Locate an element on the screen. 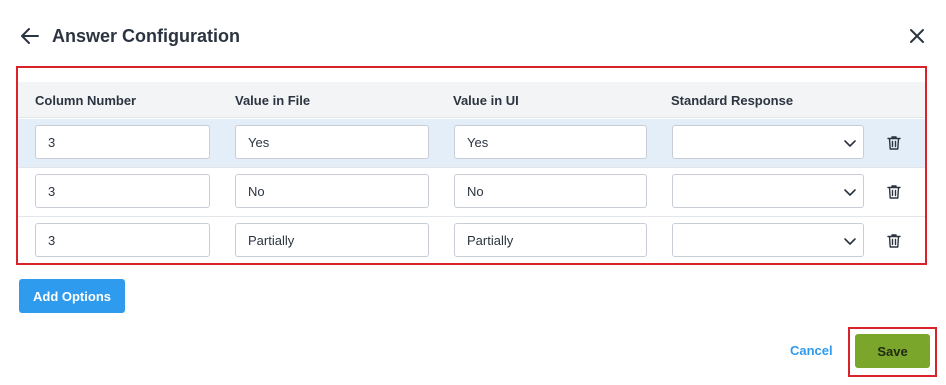  close-icon is located at coordinates (917, 36).